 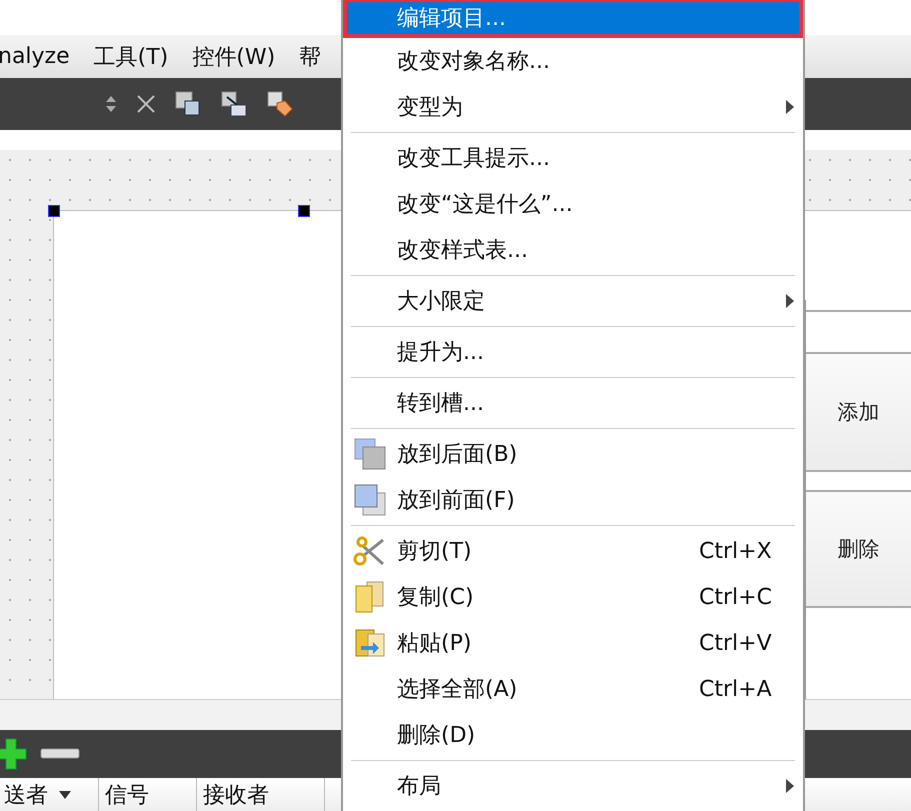 What do you see at coordinates (573, 689) in the screenshot?
I see `menu-item: 选择全部(A) Ctrl+A` at bounding box center [573, 689].